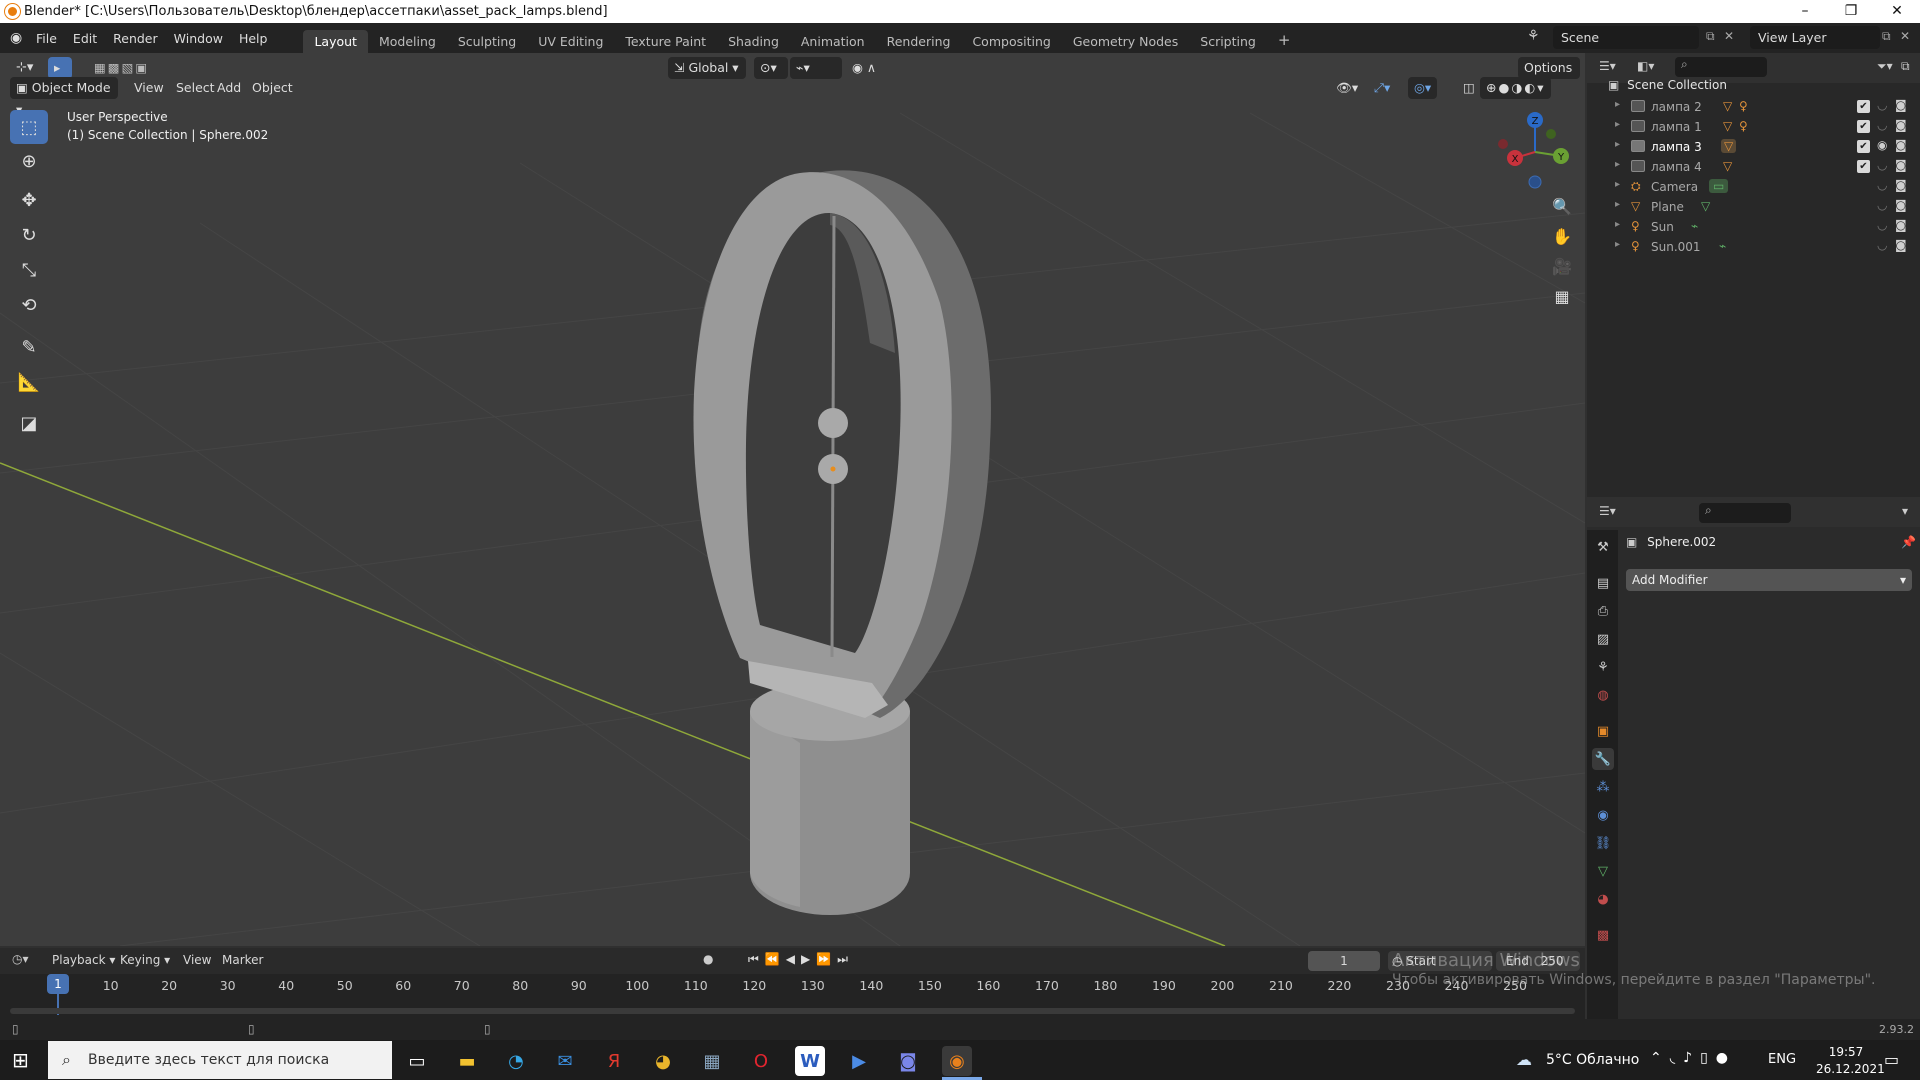 The height and width of the screenshot is (1080, 1920). I want to click on scene-name-field: Scene, so click(1626, 37).